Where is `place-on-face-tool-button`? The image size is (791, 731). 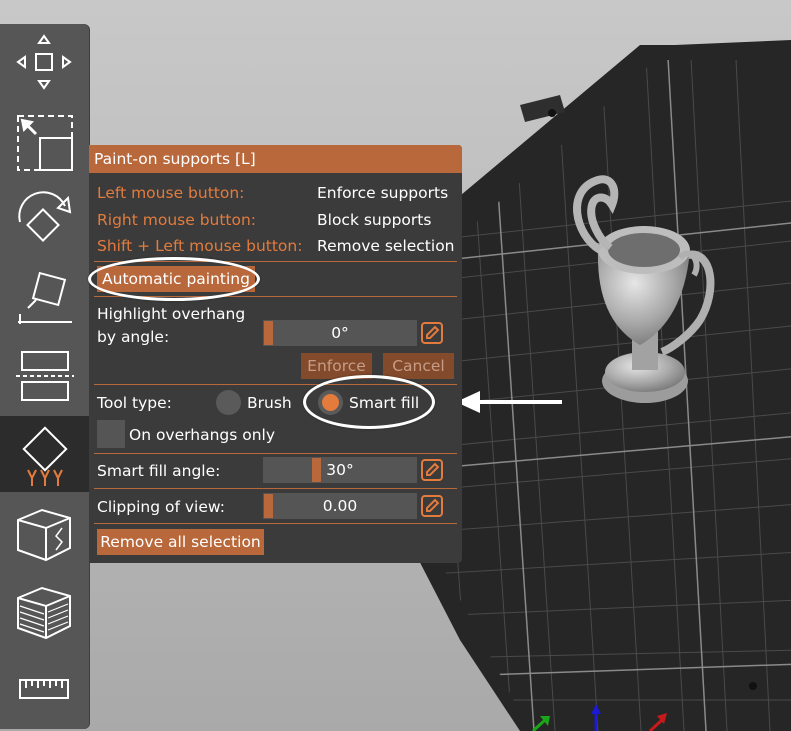
place-on-face-tool-button is located at coordinates (44, 298).